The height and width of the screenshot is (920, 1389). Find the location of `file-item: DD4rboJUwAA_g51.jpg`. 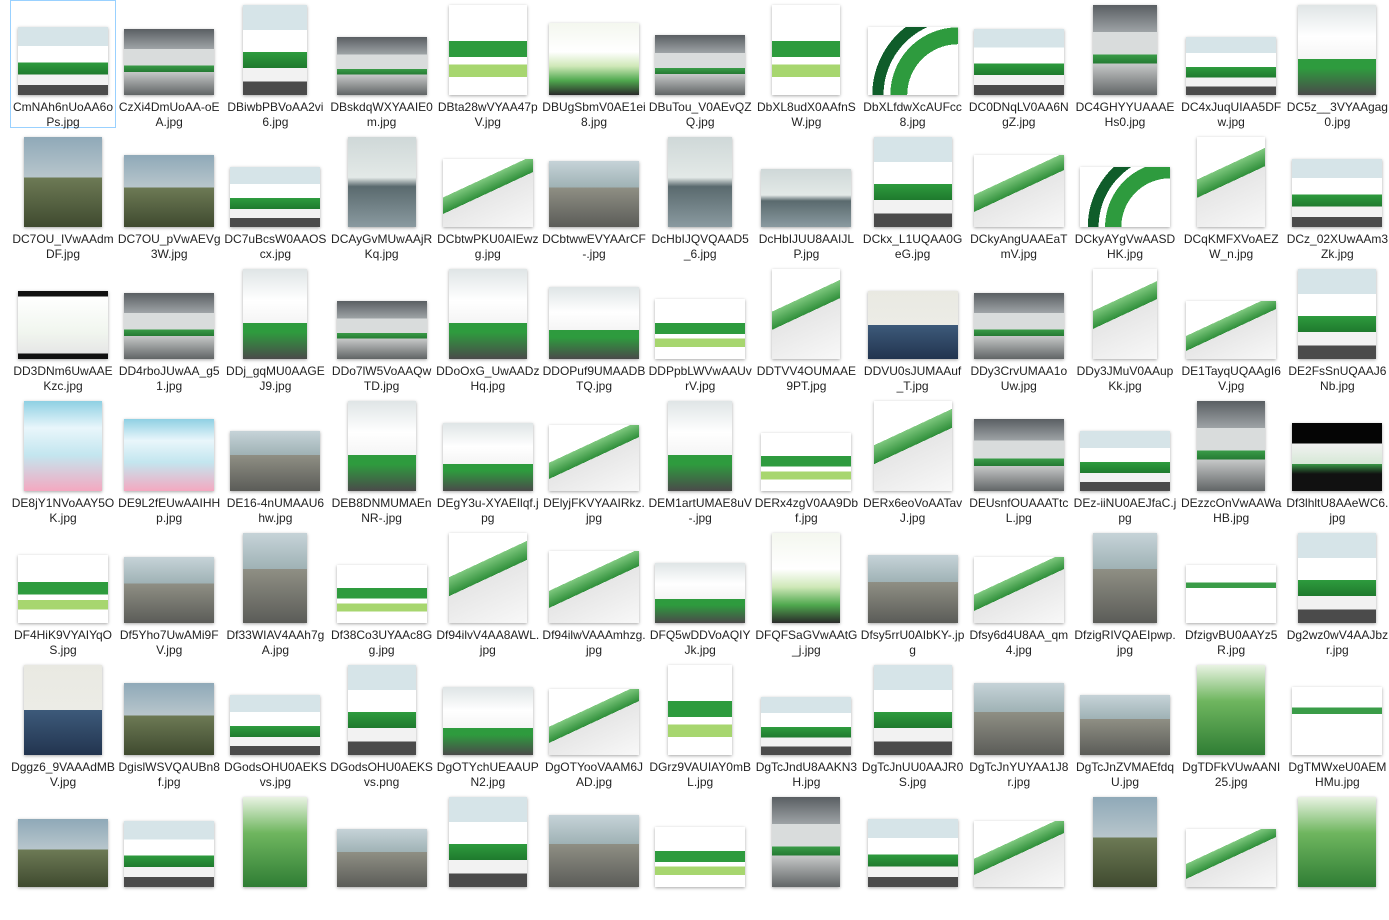

file-item: DD4rboJUwAA_g51.jpg is located at coordinates (169, 328).